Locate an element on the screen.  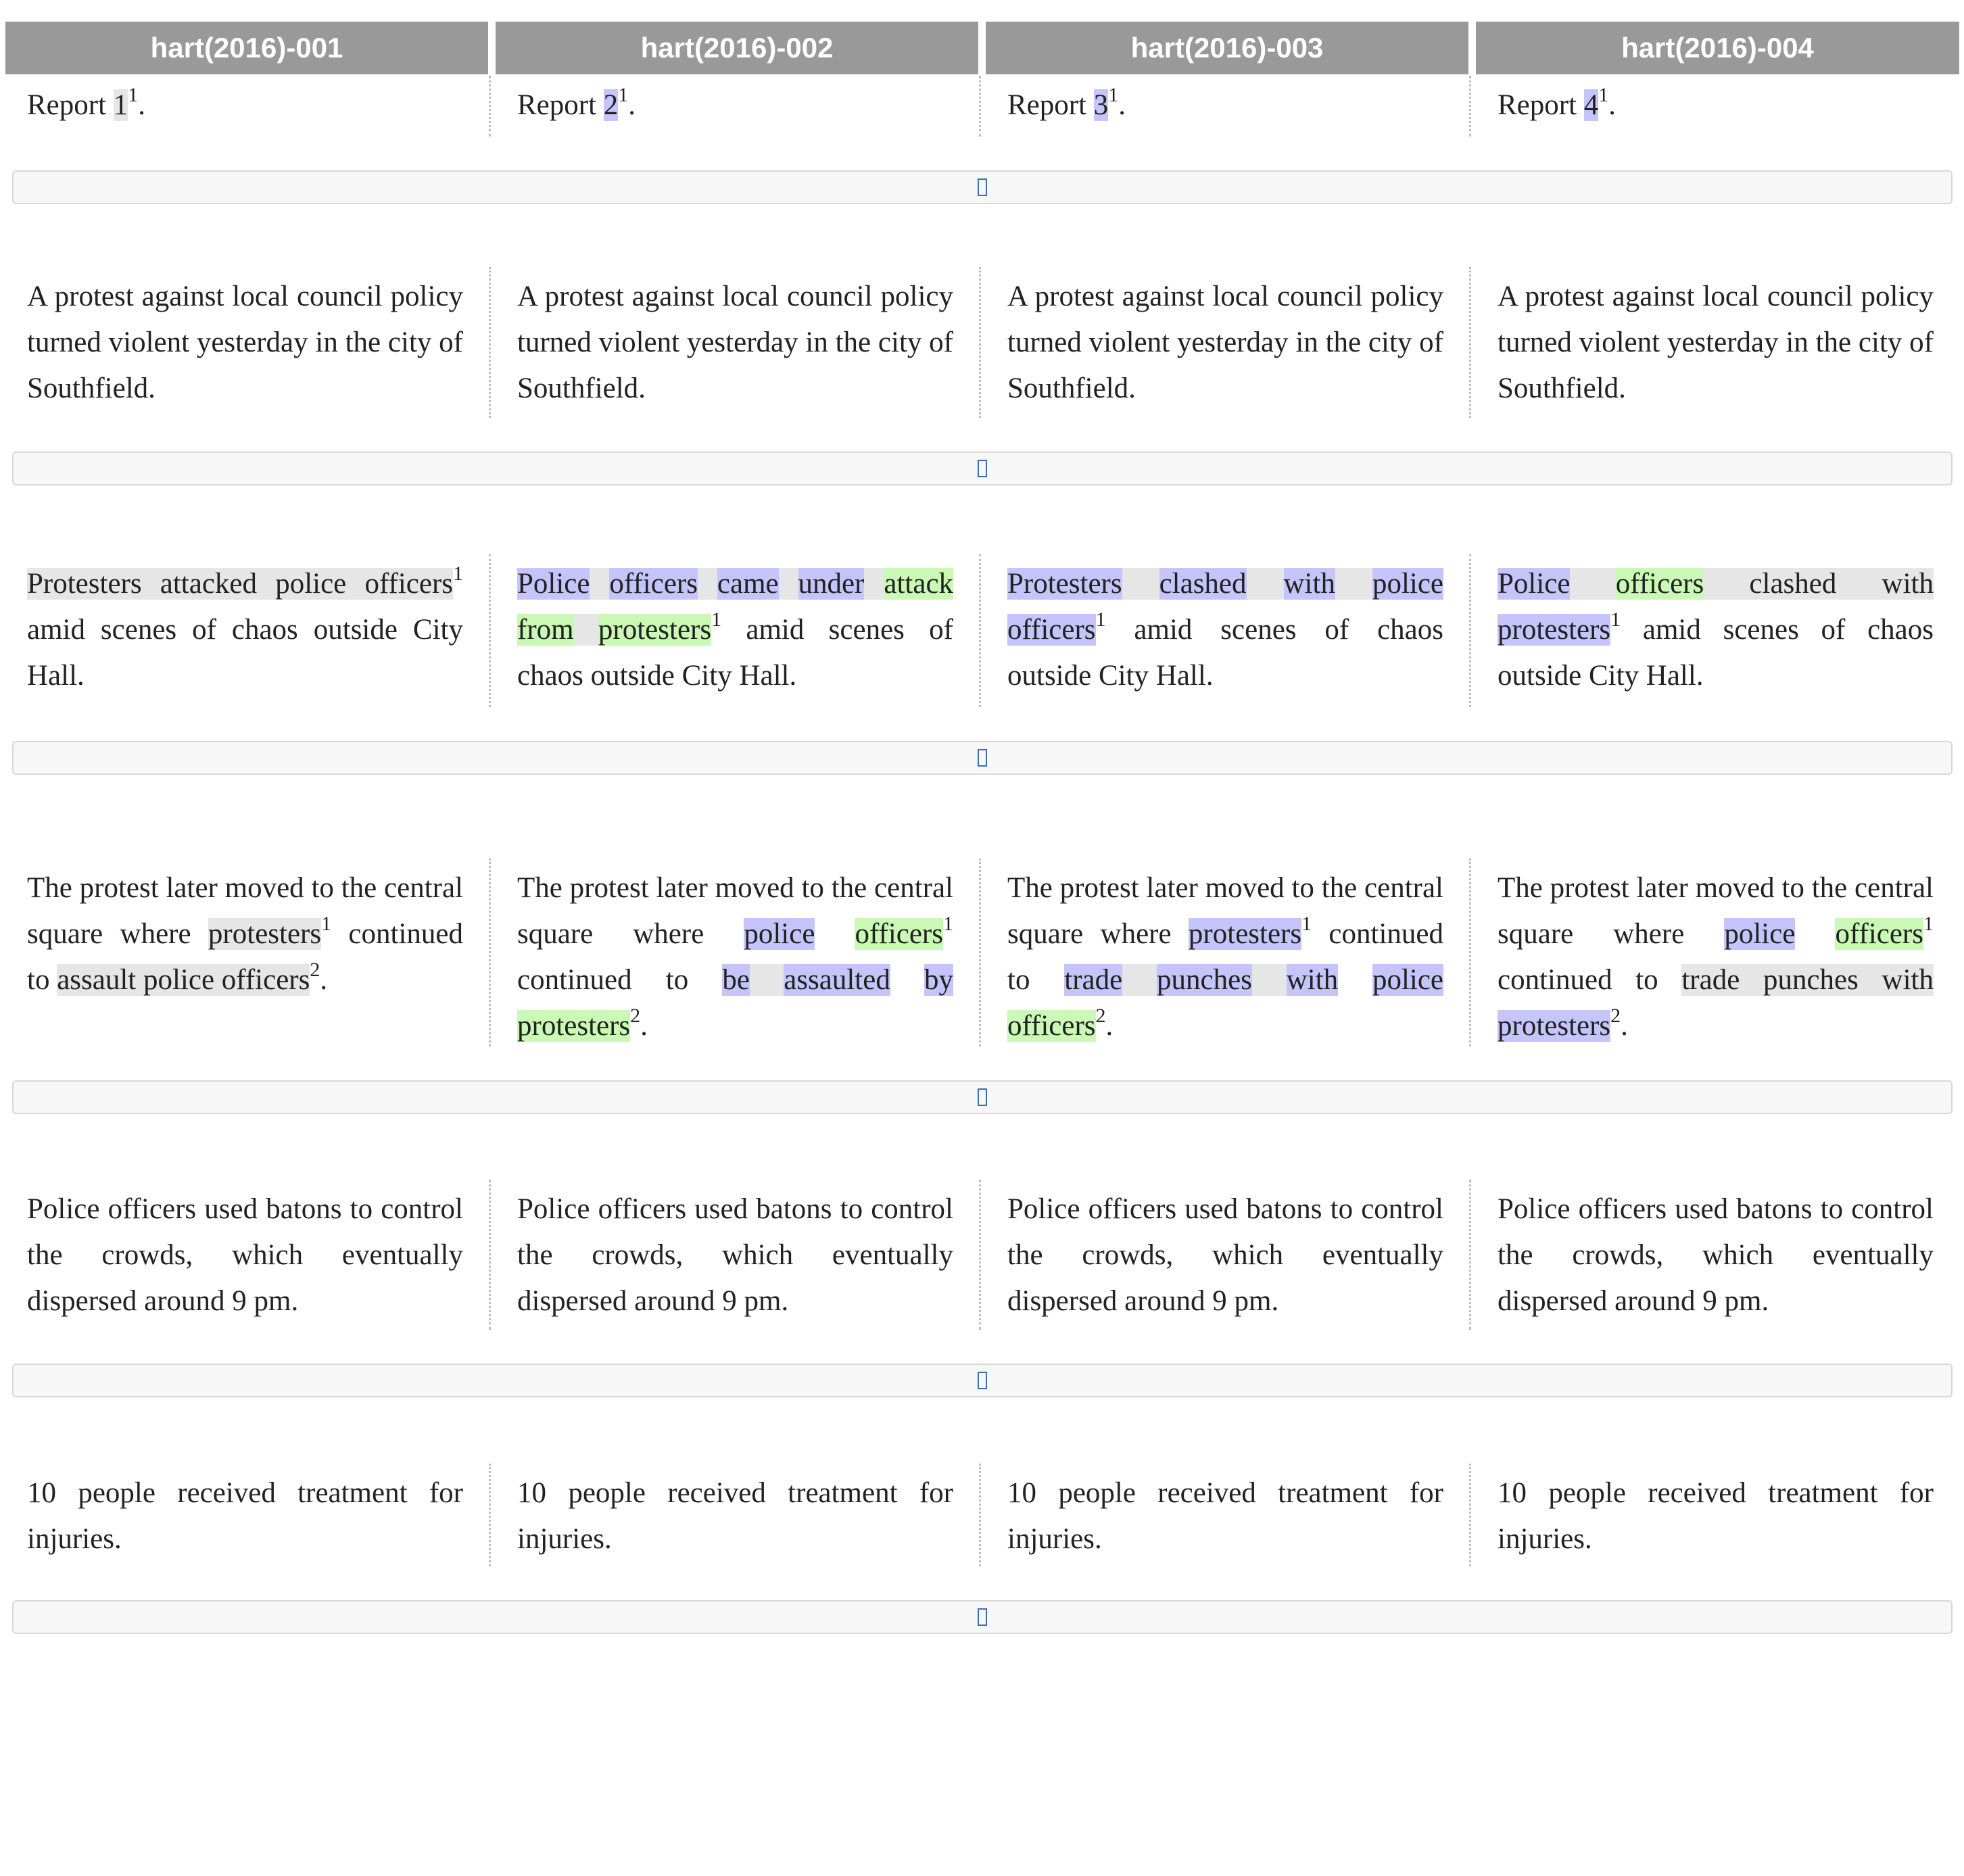
column-header-004: hart(2016)-004 is located at coordinates (1717, 48).